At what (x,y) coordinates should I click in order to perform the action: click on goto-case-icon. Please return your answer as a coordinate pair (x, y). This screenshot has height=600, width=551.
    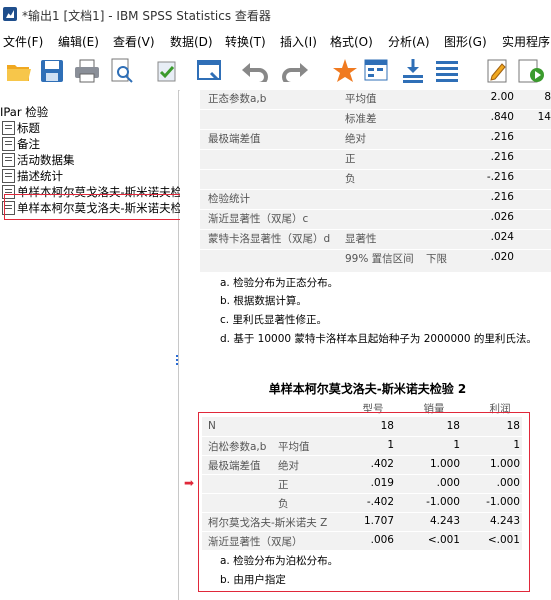
    Looking at the image, I should click on (377, 71).